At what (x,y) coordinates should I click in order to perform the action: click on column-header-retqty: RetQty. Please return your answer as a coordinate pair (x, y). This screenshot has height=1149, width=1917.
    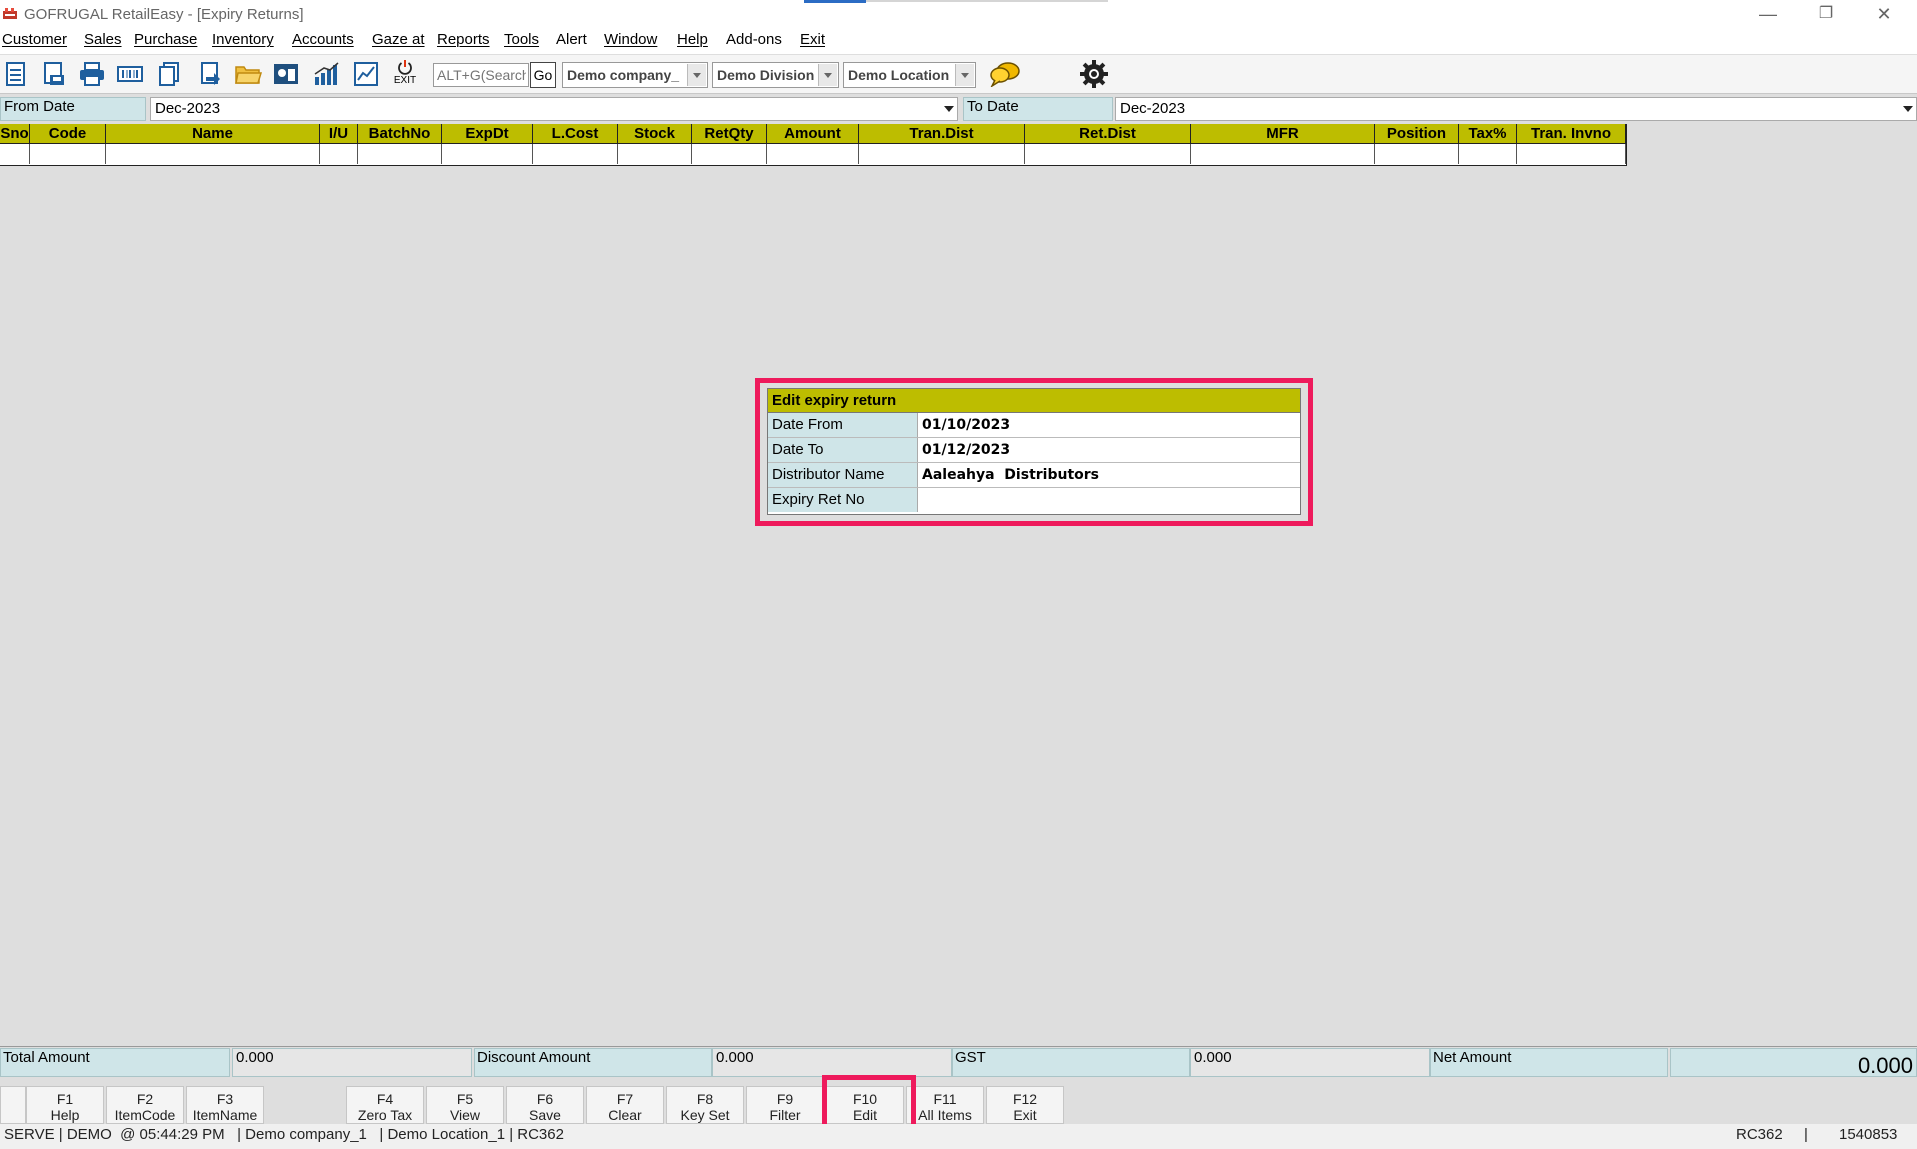
    Looking at the image, I should click on (729, 134).